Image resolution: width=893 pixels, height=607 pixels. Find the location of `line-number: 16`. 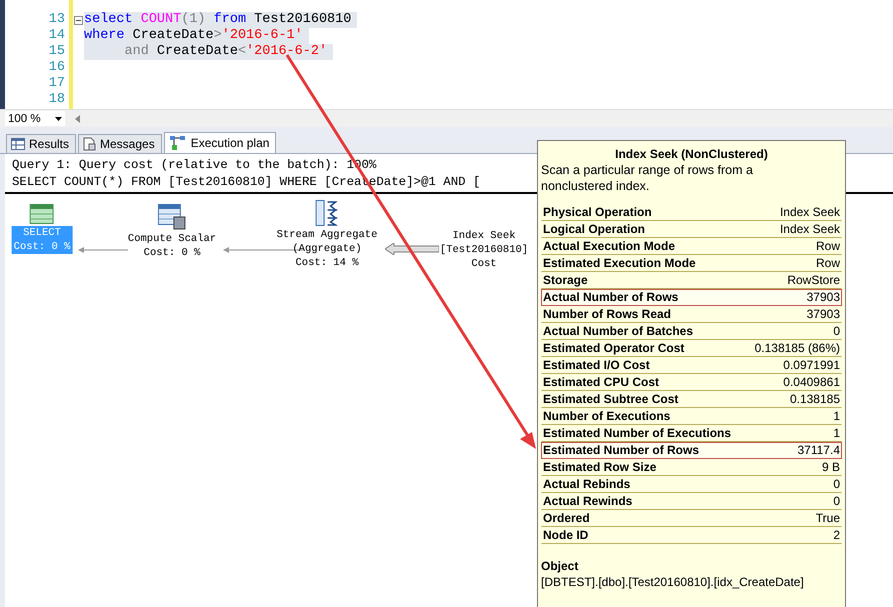

line-number: 16 is located at coordinates (56, 68).